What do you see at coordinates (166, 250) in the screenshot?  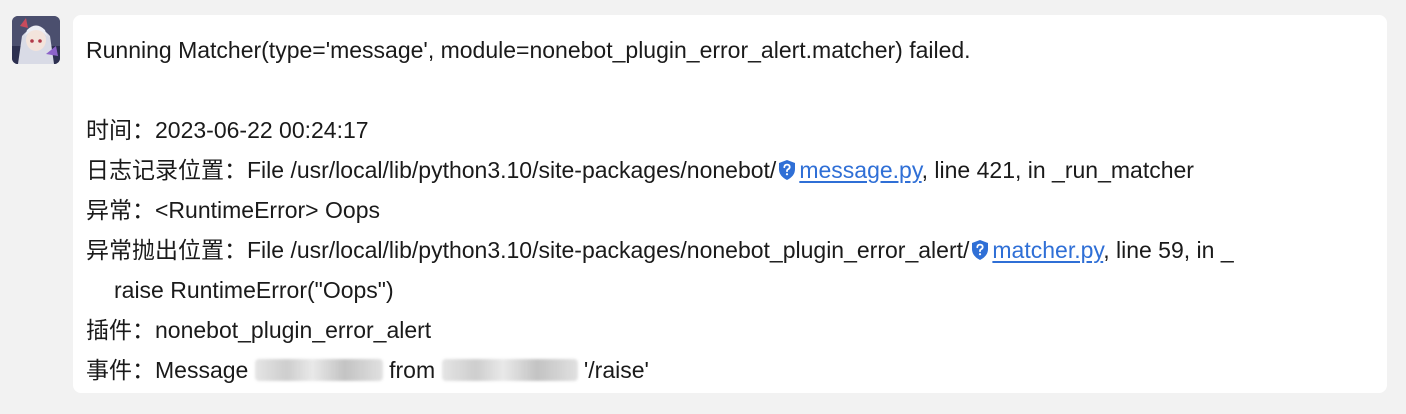 I see `raise-label: 异常抛出位置：` at bounding box center [166, 250].